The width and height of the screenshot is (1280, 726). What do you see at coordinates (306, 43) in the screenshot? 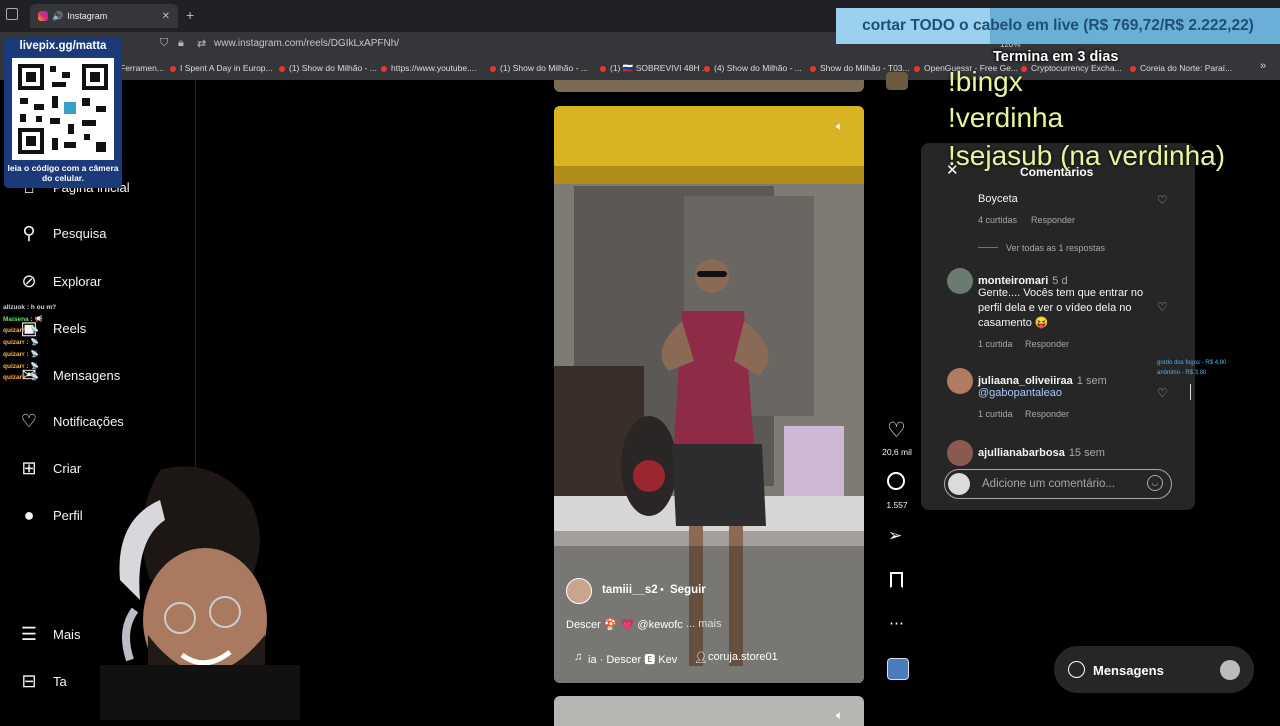
I see `url-text: www.instagram.com/reels/DGIkLxAPFNh/` at bounding box center [306, 43].